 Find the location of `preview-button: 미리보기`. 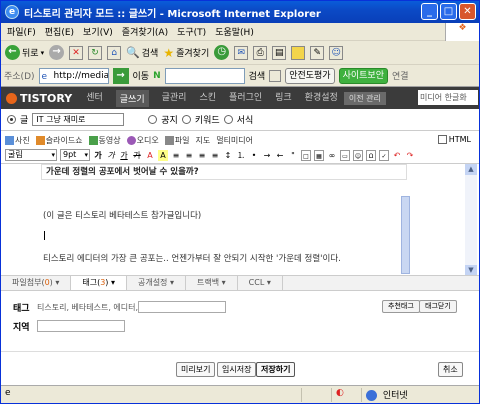

preview-button: 미리보기 is located at coordinates (196, 369).